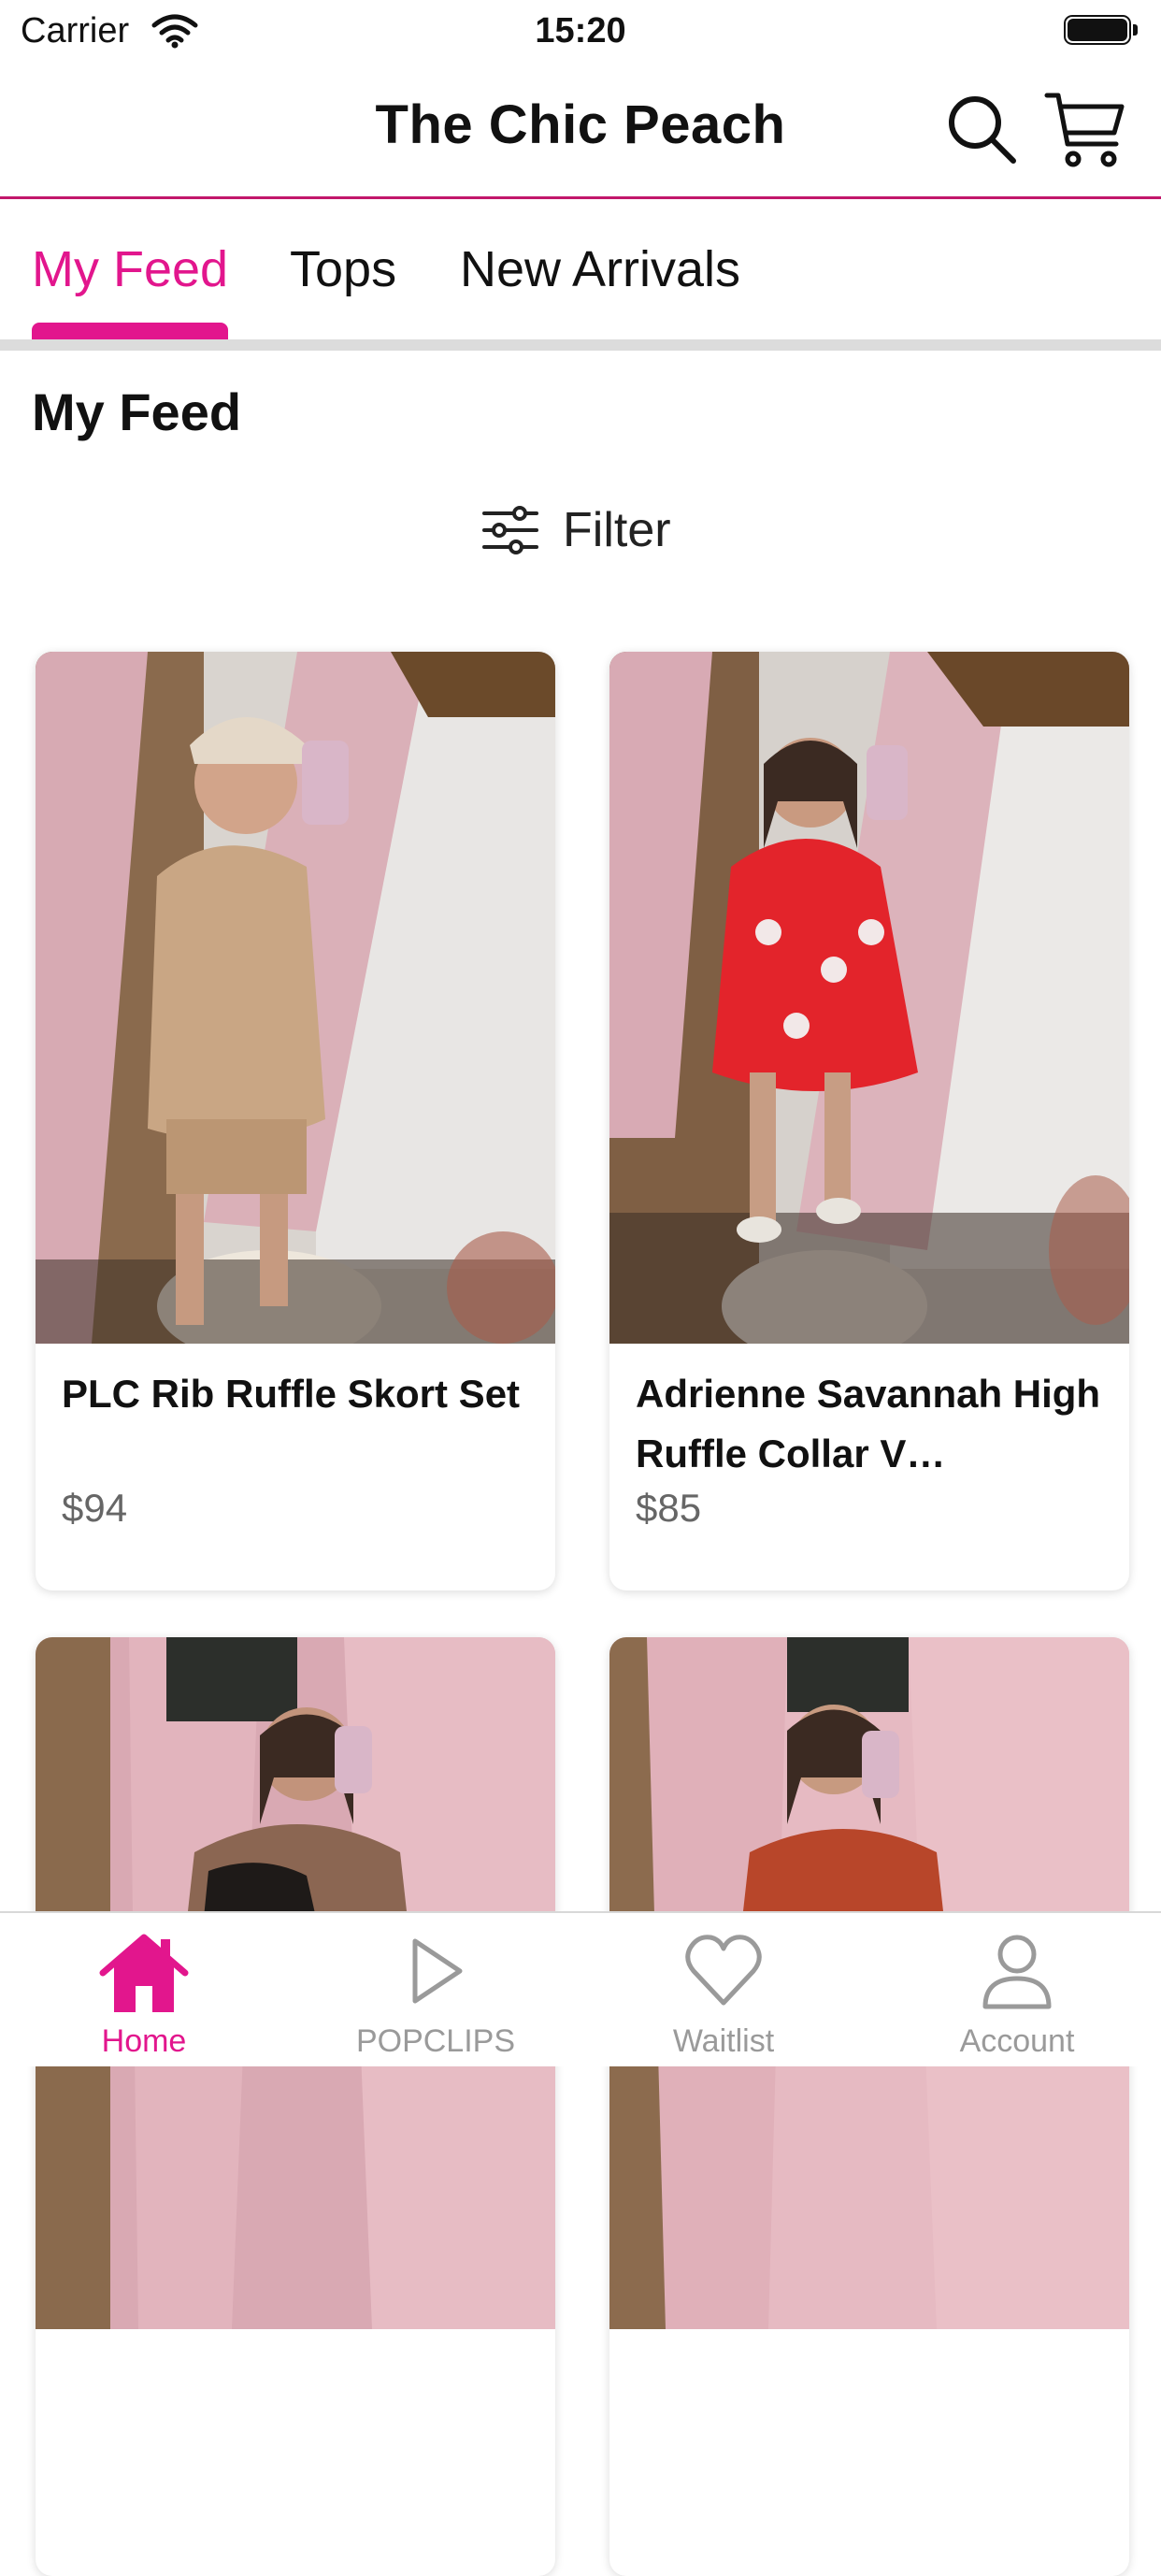 Image resolution: width=1161 pixels, height=2576 pixels. I want to click on tab-waitlist: Waitlist, so click(723, 1989).